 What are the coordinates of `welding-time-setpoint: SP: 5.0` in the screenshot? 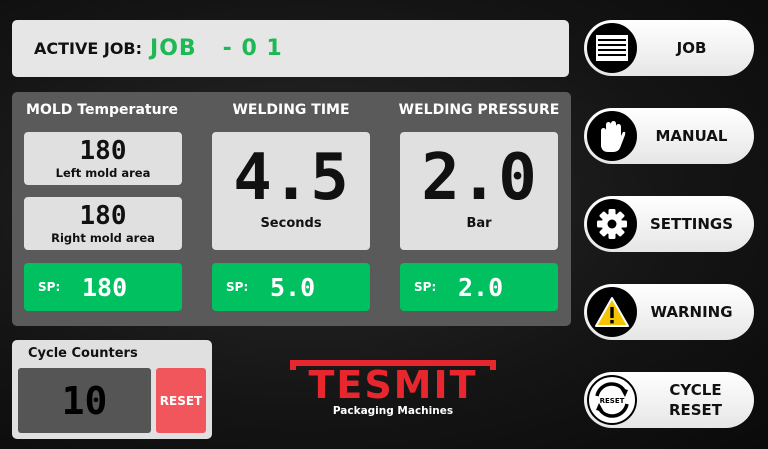 It's located at (291, 287).